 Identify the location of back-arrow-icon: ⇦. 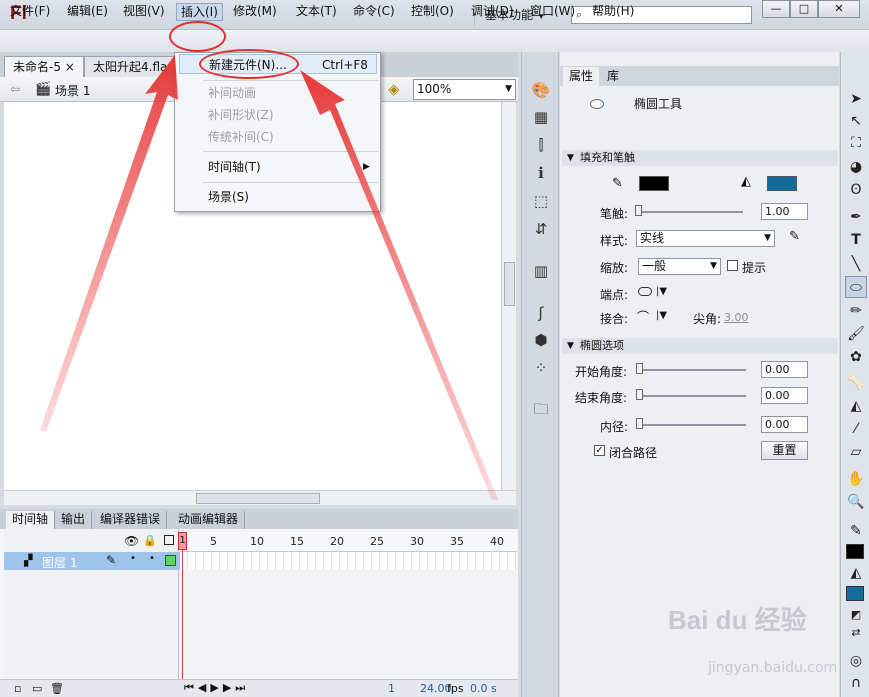
(15, 89).